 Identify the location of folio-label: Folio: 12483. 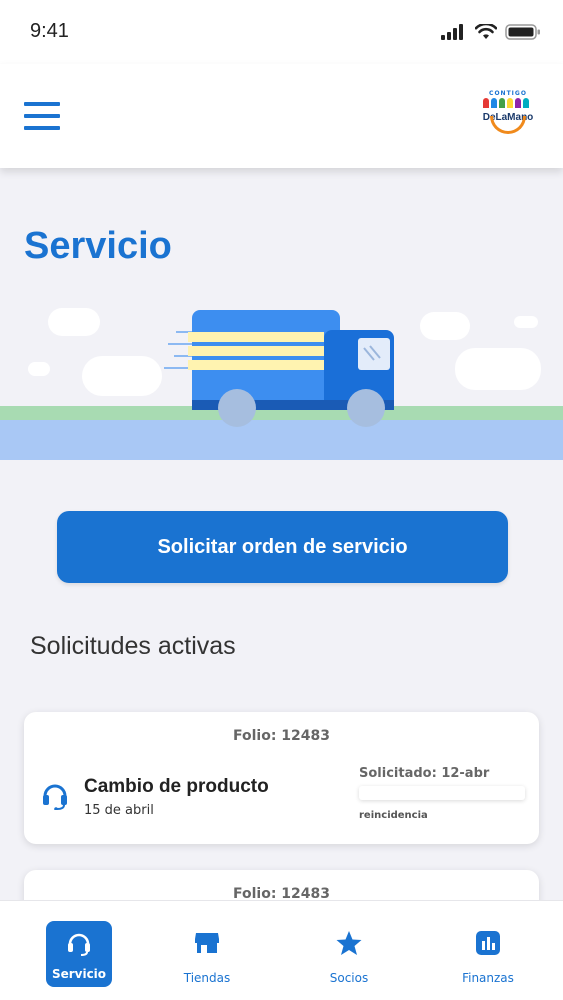
(281, 736).